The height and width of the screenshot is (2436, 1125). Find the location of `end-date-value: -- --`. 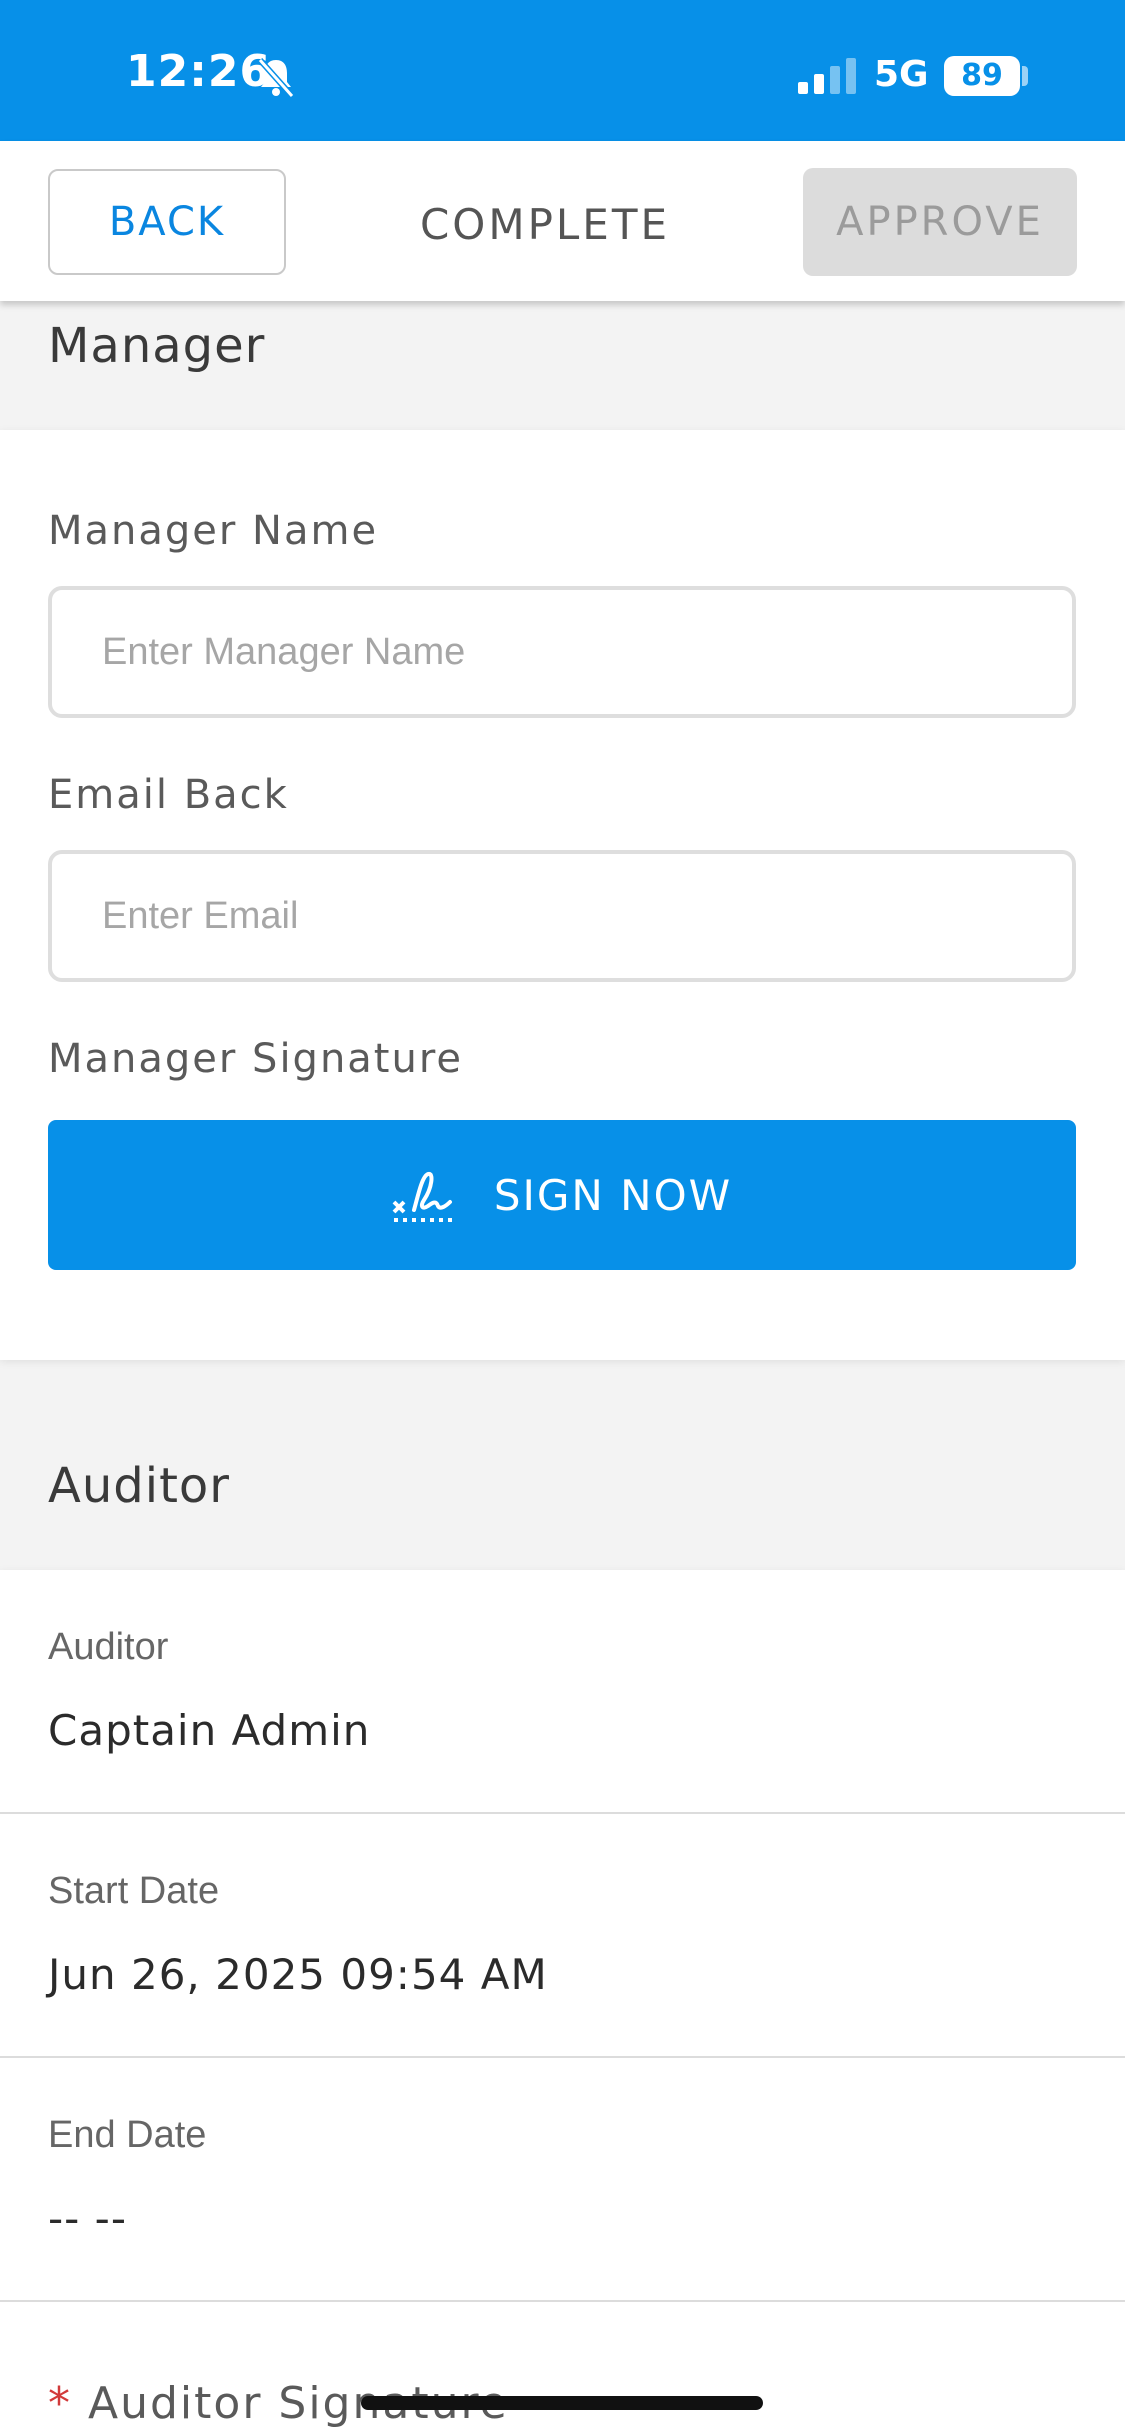

end-date-value: -- -- is located at coordinates (87, 2218).